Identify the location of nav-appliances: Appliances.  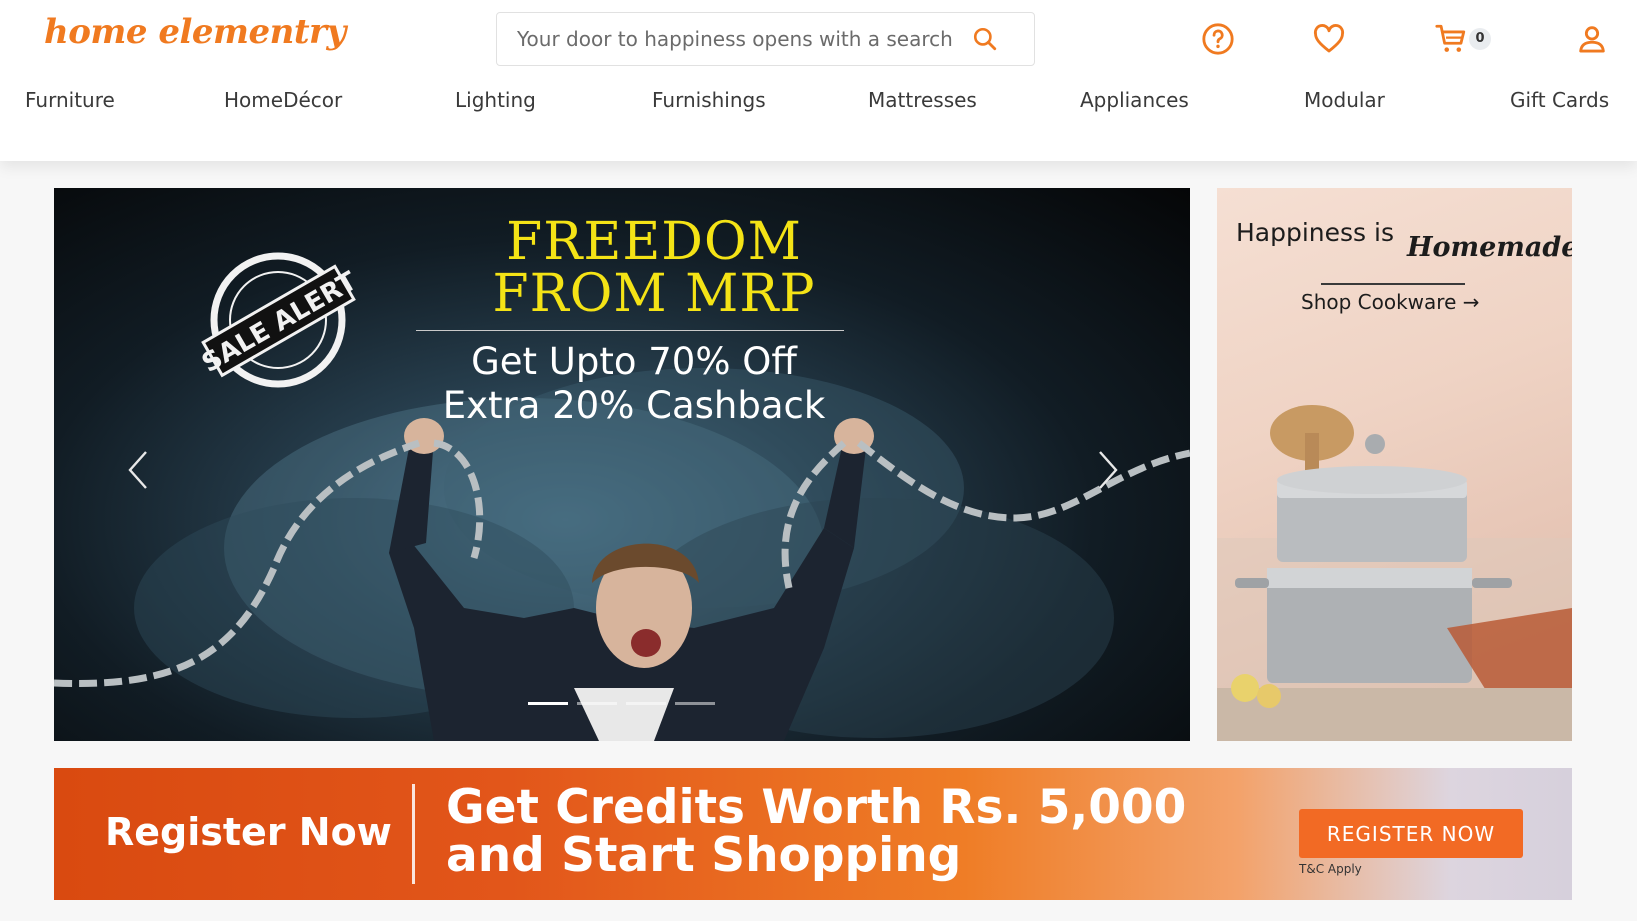
(1134, 100).